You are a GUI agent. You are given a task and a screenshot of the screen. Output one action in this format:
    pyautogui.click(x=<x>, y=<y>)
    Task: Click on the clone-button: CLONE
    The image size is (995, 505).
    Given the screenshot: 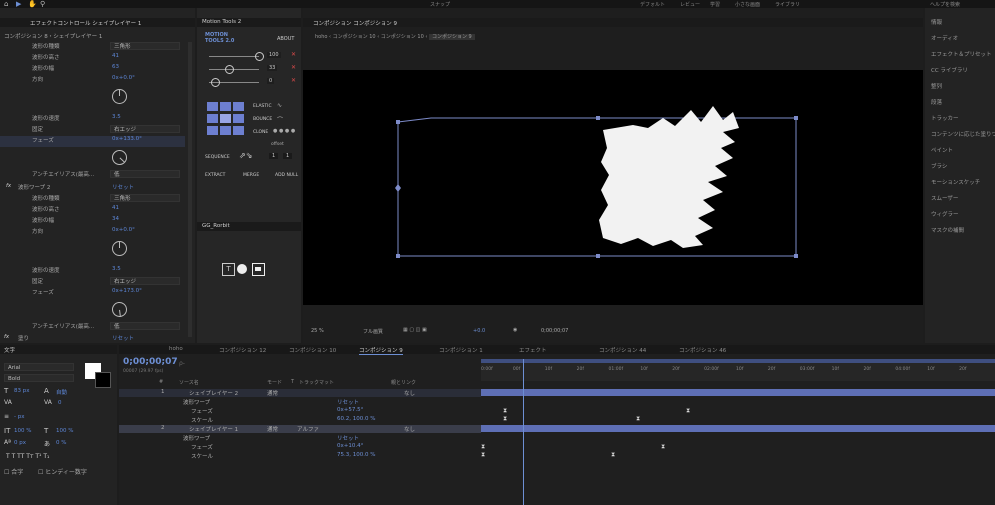 What is the action you would take?
    pyautogui.click(x=260, y=132)
    